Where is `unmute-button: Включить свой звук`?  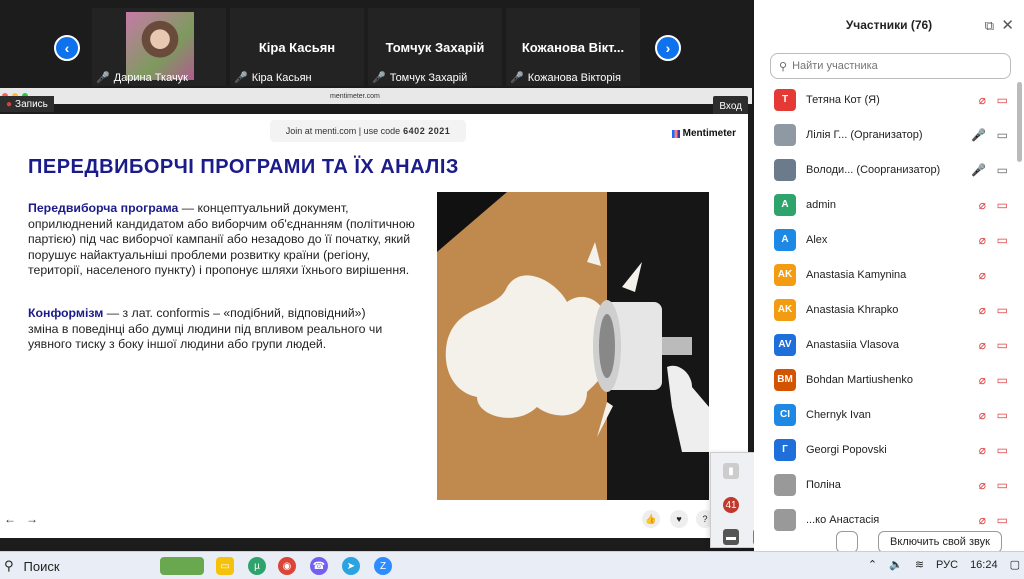
unmute-button: Включить свой звук is located at coordinates (940, 542).